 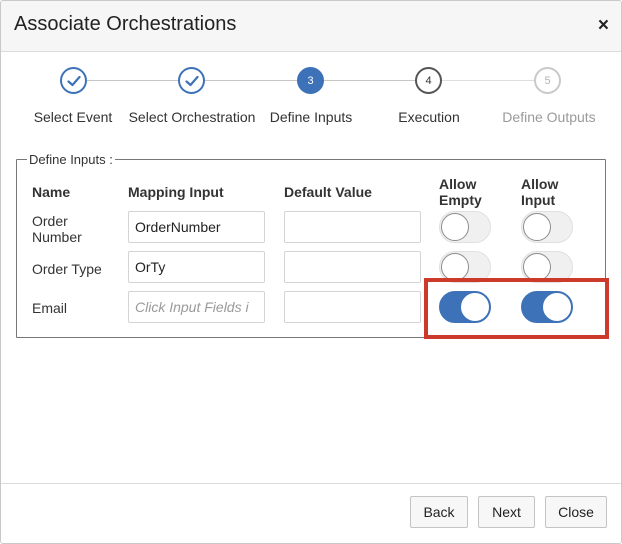 What do you see at coordinates (506, 512) in the screenshot?
I see `next-button: Next` at bounding box center [506, 512].